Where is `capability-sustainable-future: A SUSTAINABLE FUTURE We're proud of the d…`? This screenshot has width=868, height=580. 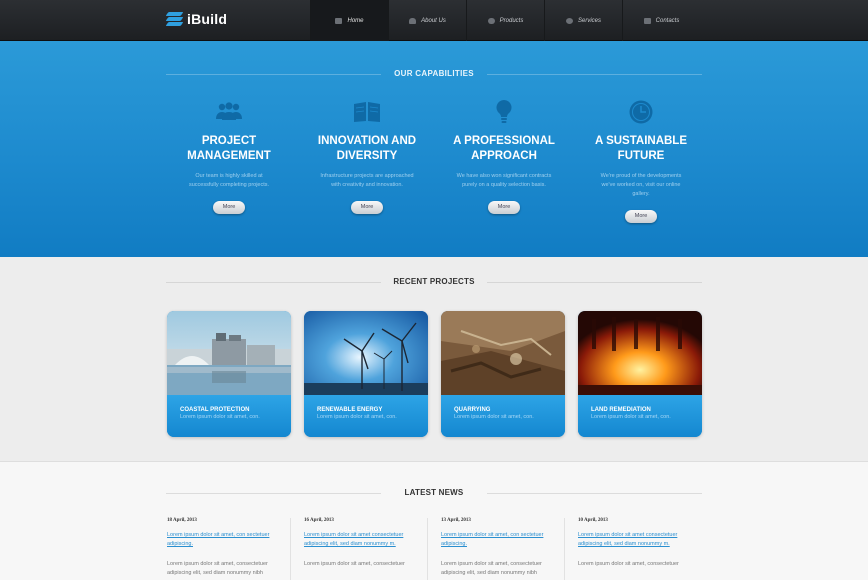 capability-sustainable-future: A SUSTAINABLE FUTURE We're proud of the d… is located at coordinates (641, 161).